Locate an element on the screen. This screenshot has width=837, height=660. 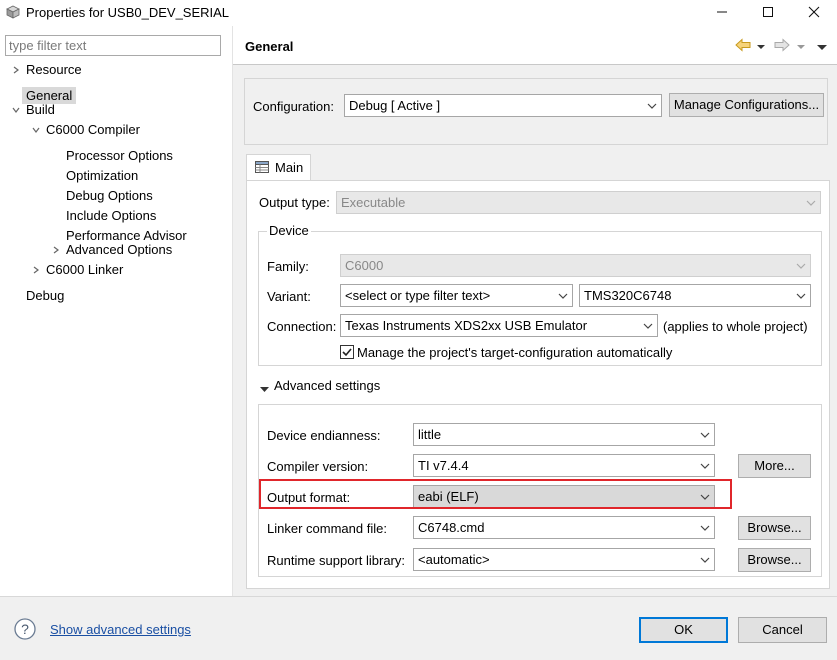
forward-dropdown-icon is located at coordinates (801, 46).